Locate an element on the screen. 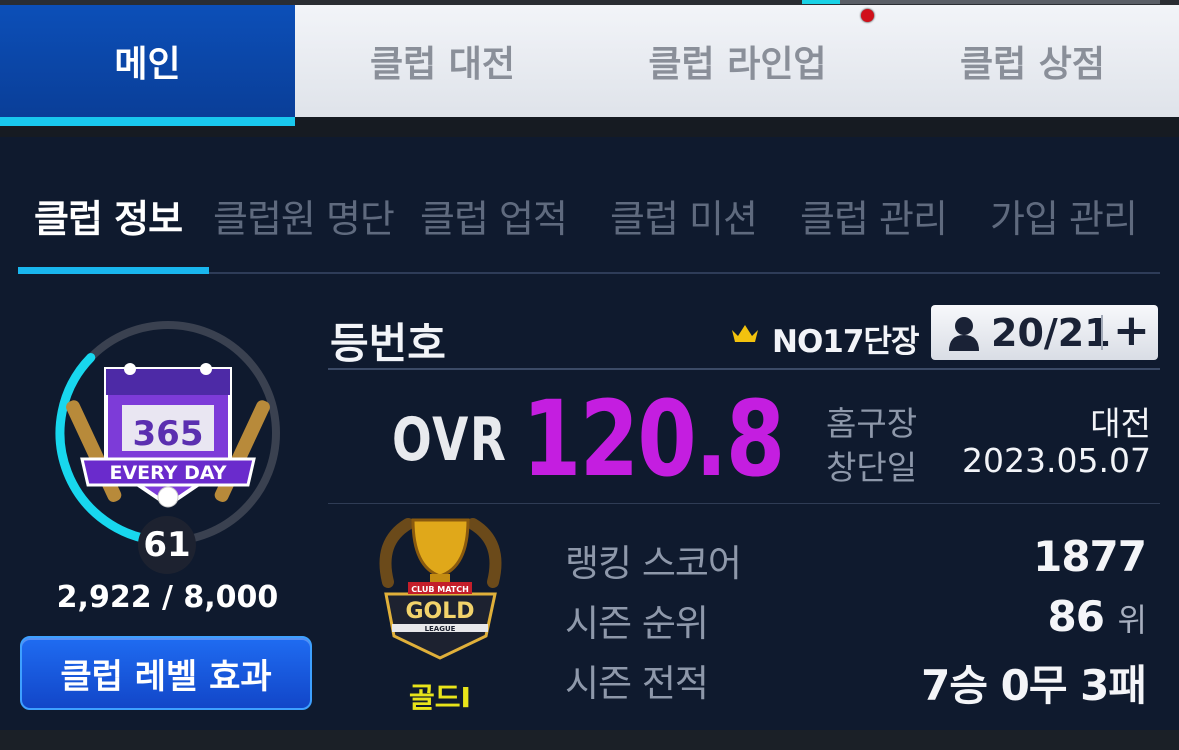 This screenshot has height=750, width=1179. svg-text: GOLD is located at coordinates (439, 611).